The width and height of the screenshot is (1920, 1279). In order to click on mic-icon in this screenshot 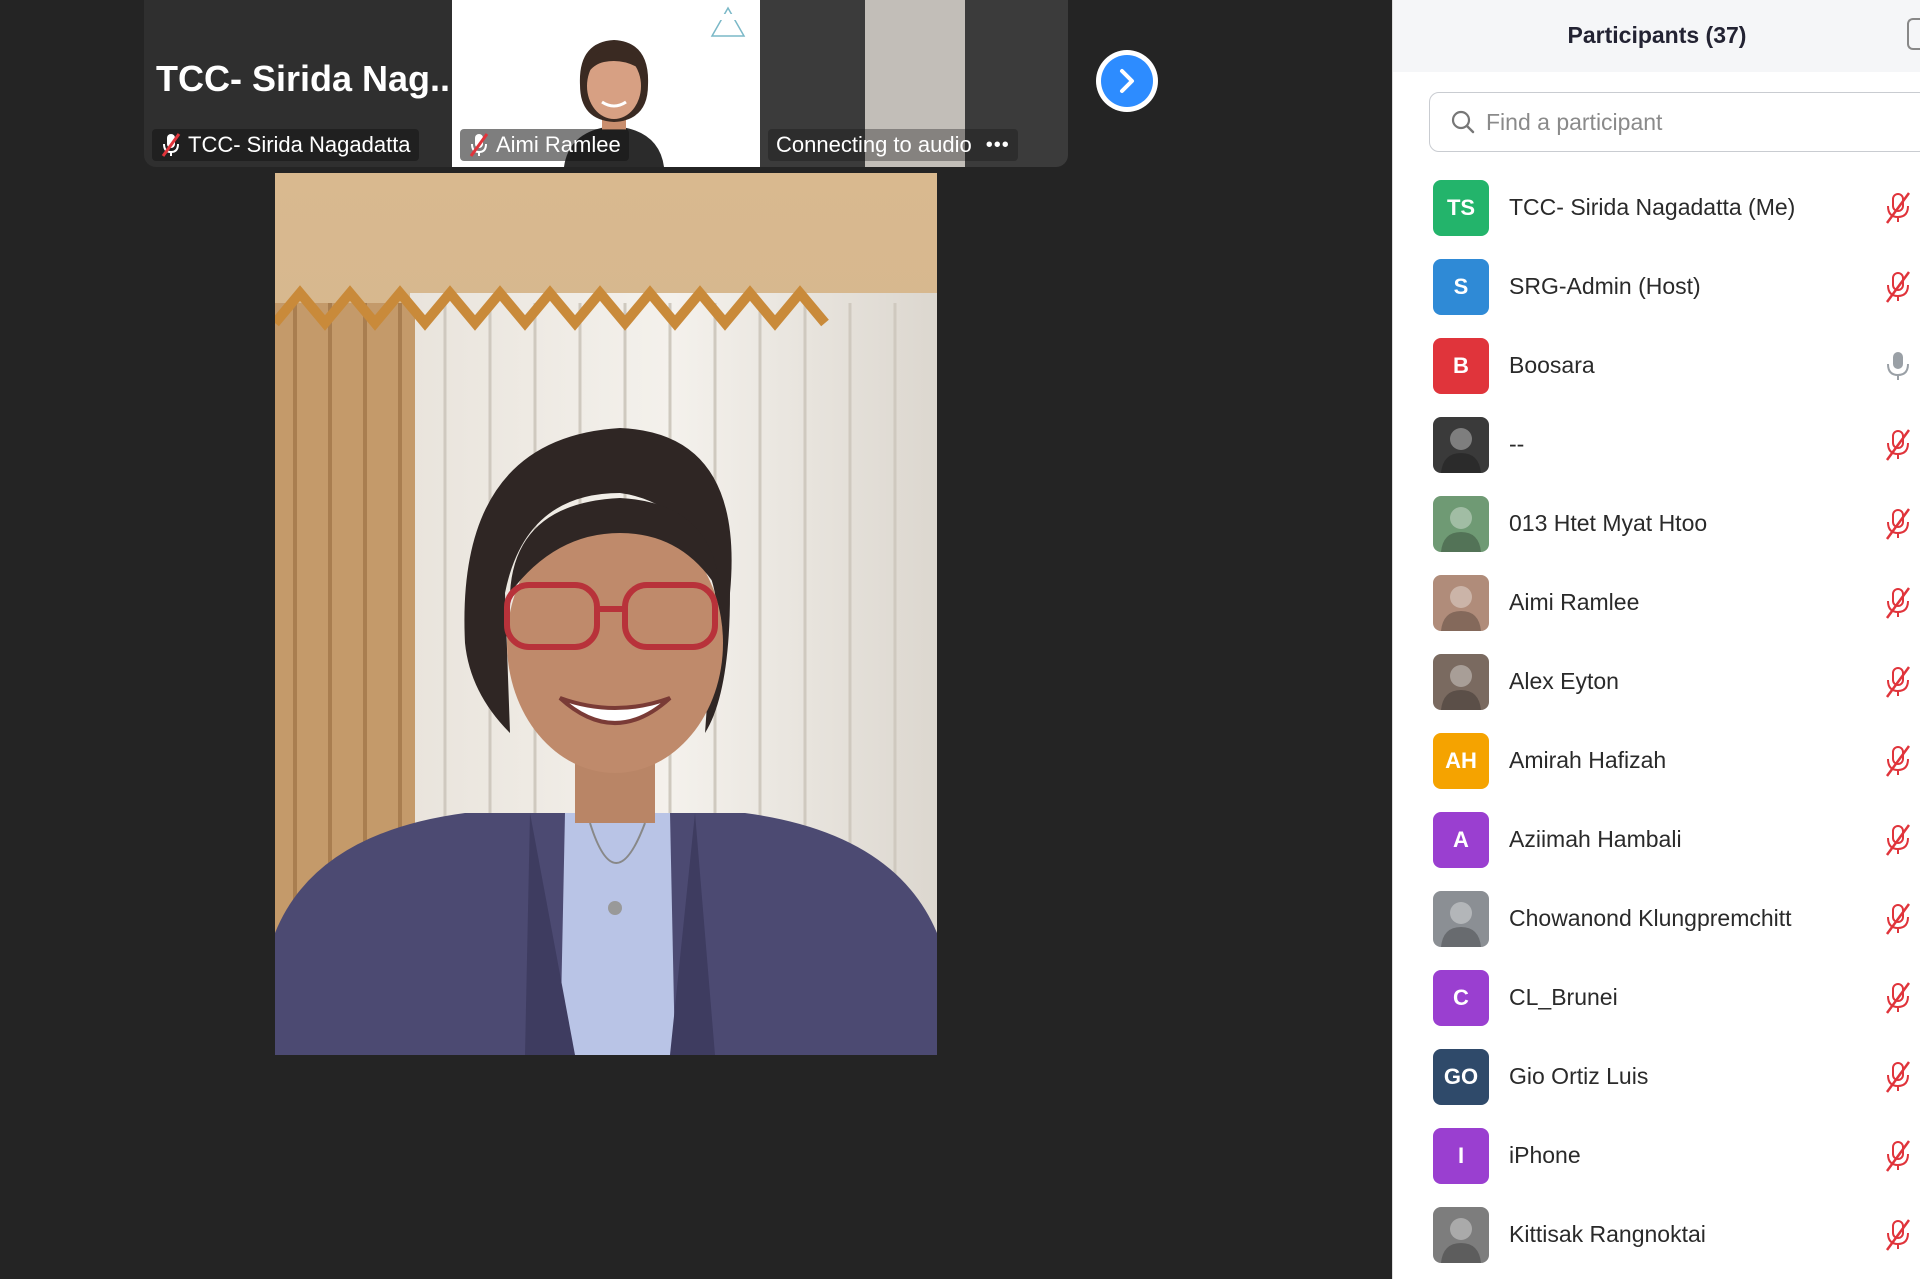, I will do `click(1898, 366)`.